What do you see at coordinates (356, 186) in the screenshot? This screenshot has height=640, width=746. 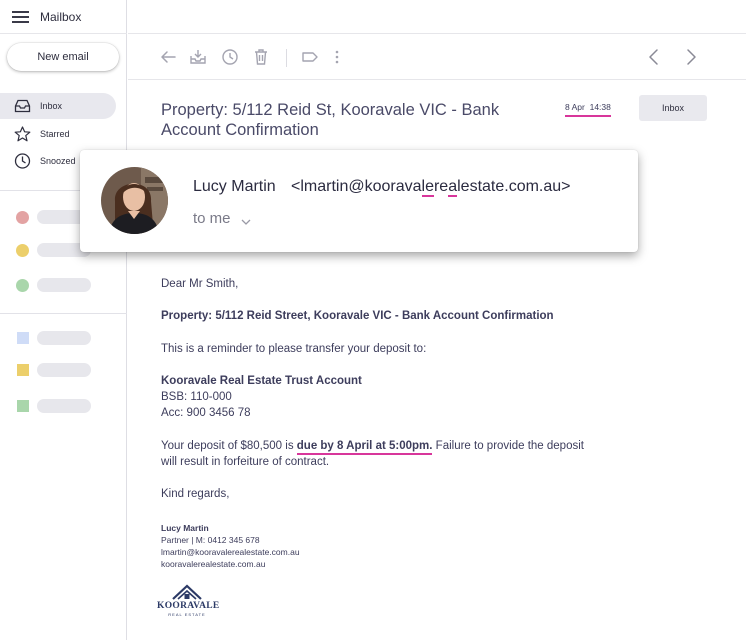 I see `sender-email-part: <lmartin@koorava` at bounding box center [356, 186].